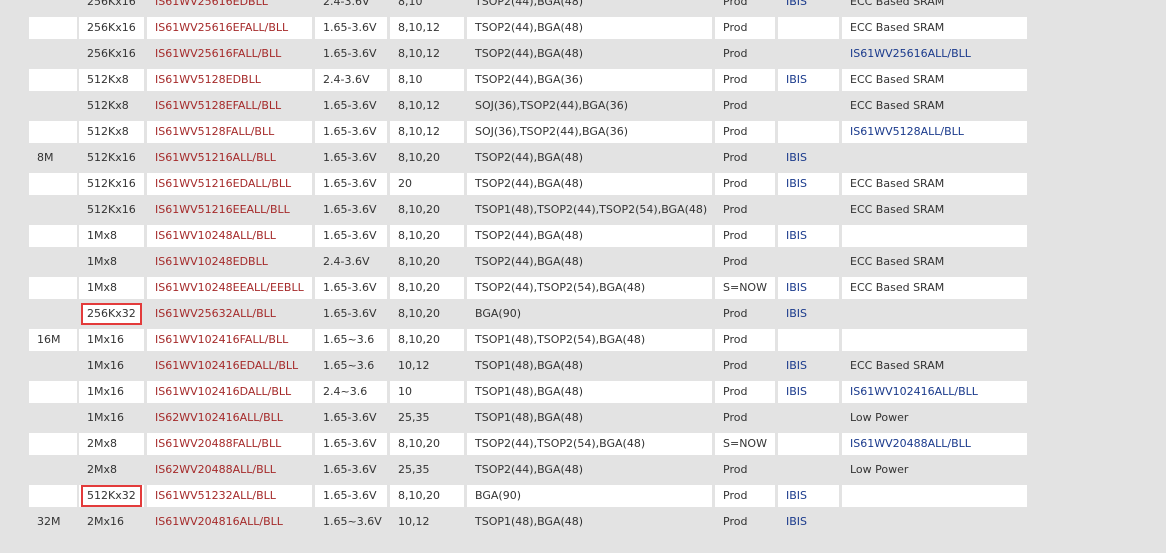 This screenshot has height=553, width=1166. Describe the element at coordinates (229, 314) in the screenshot. I see `part-number-link: IS61WV25632ALL/BLL` at that location.